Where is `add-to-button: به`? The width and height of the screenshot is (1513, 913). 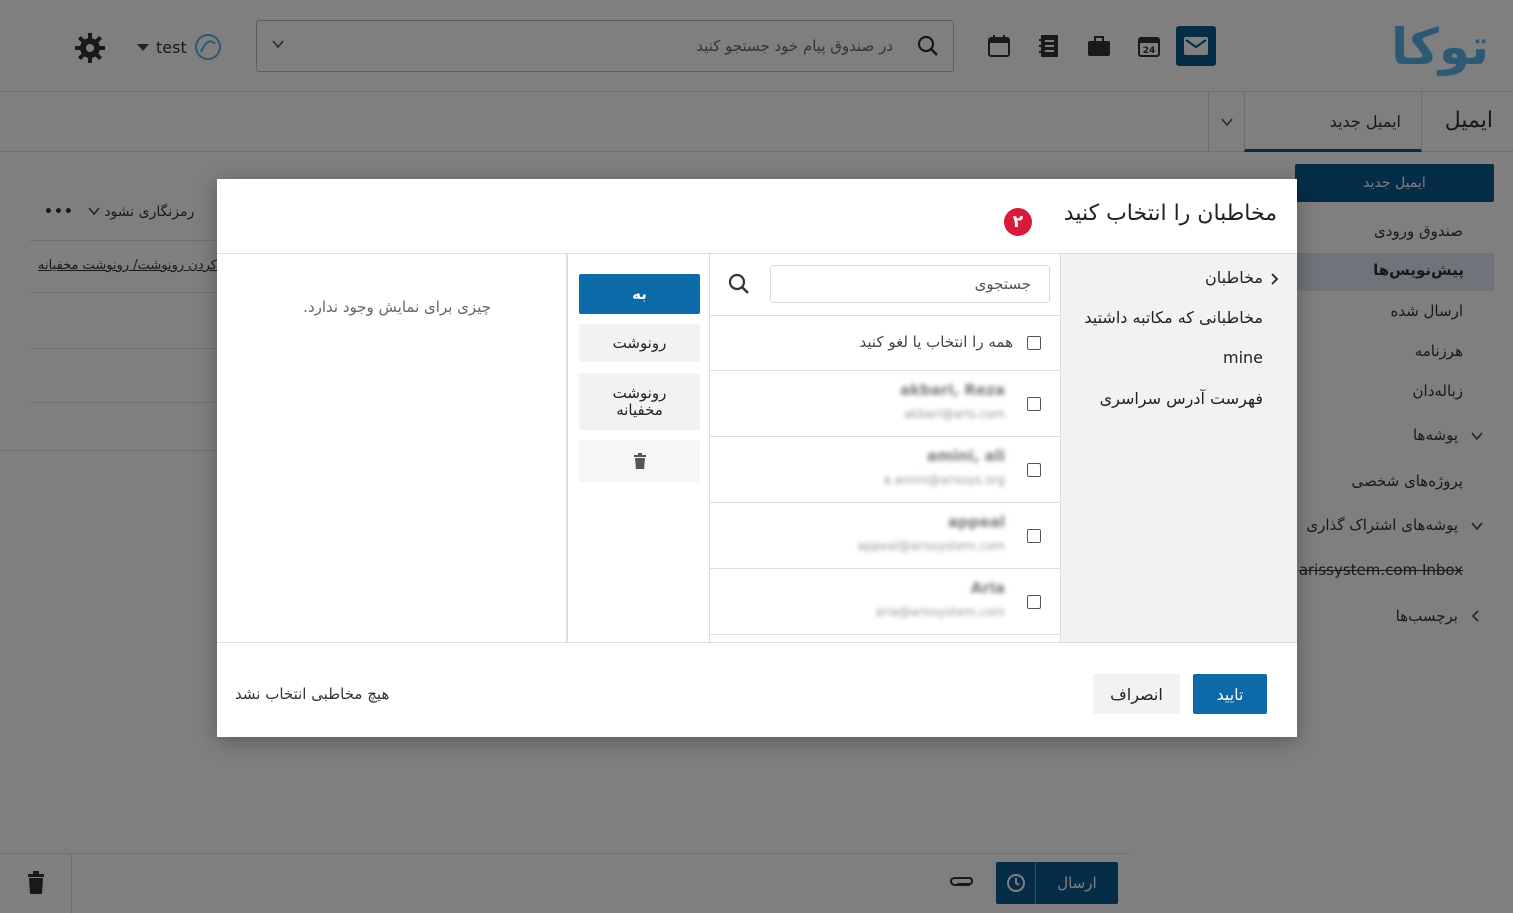
add-to-button: به is located at coordinates (639, 294).